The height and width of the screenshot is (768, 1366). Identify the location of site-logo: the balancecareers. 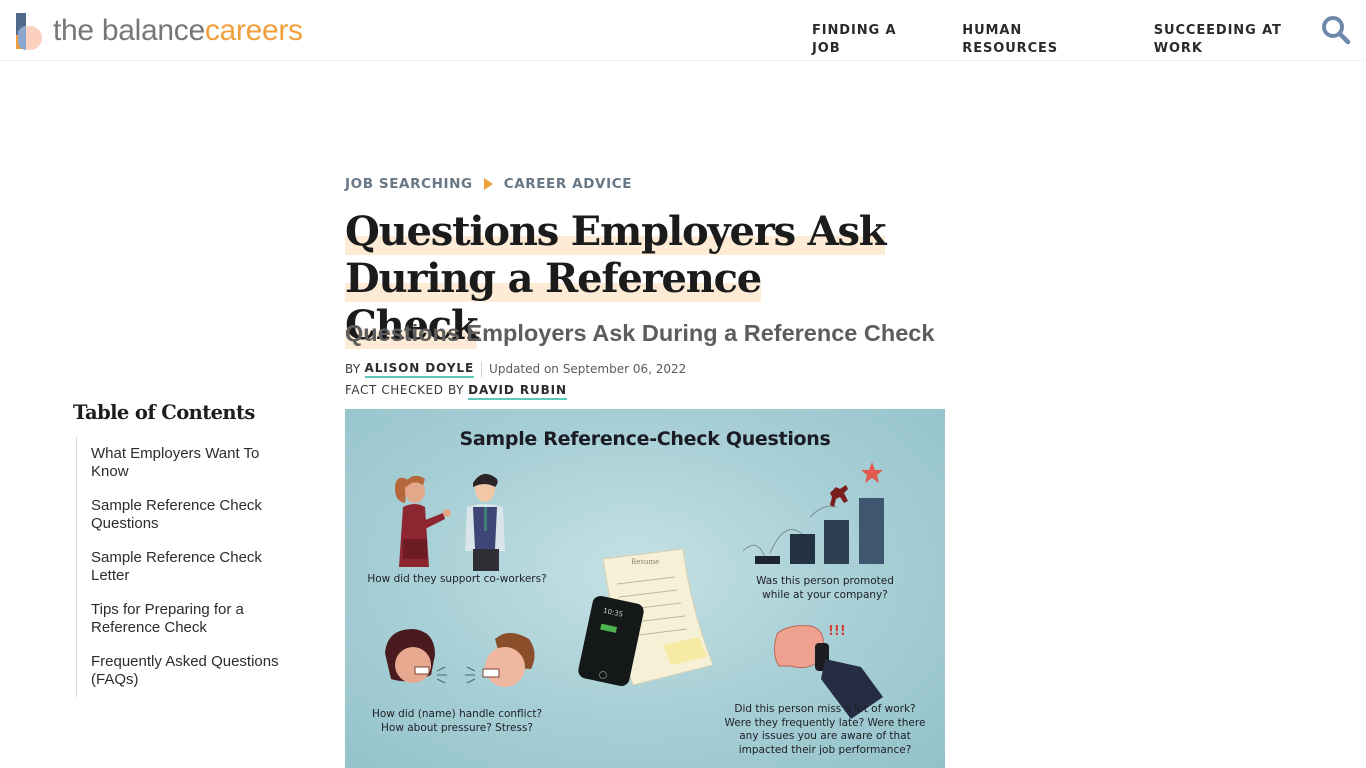
(159, 31).